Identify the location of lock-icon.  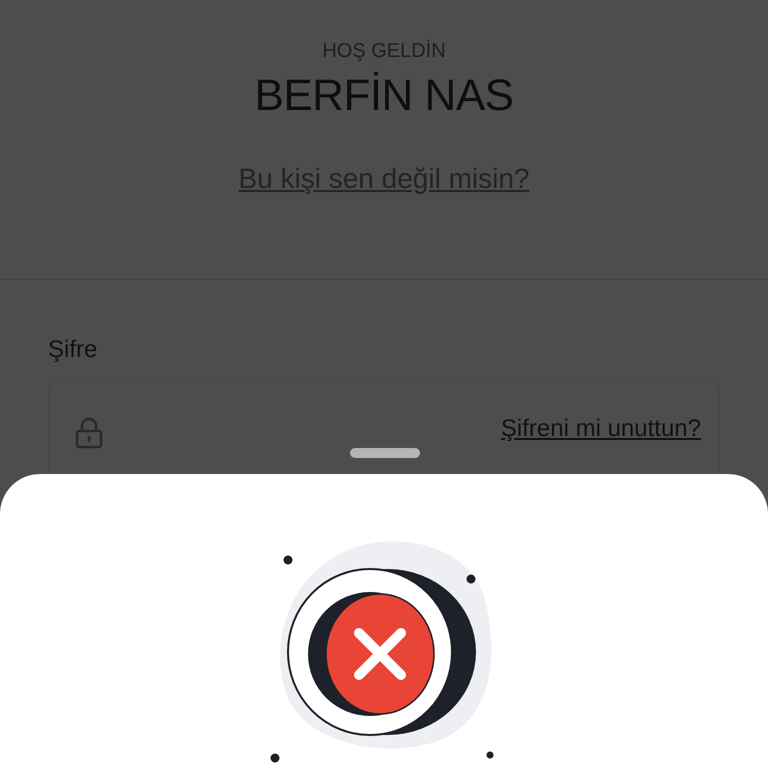
(89, 433).